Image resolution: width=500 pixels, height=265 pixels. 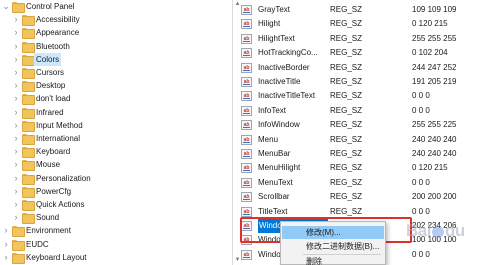 I want to click on tree-item: › don't load, so click(x=116, y=99).